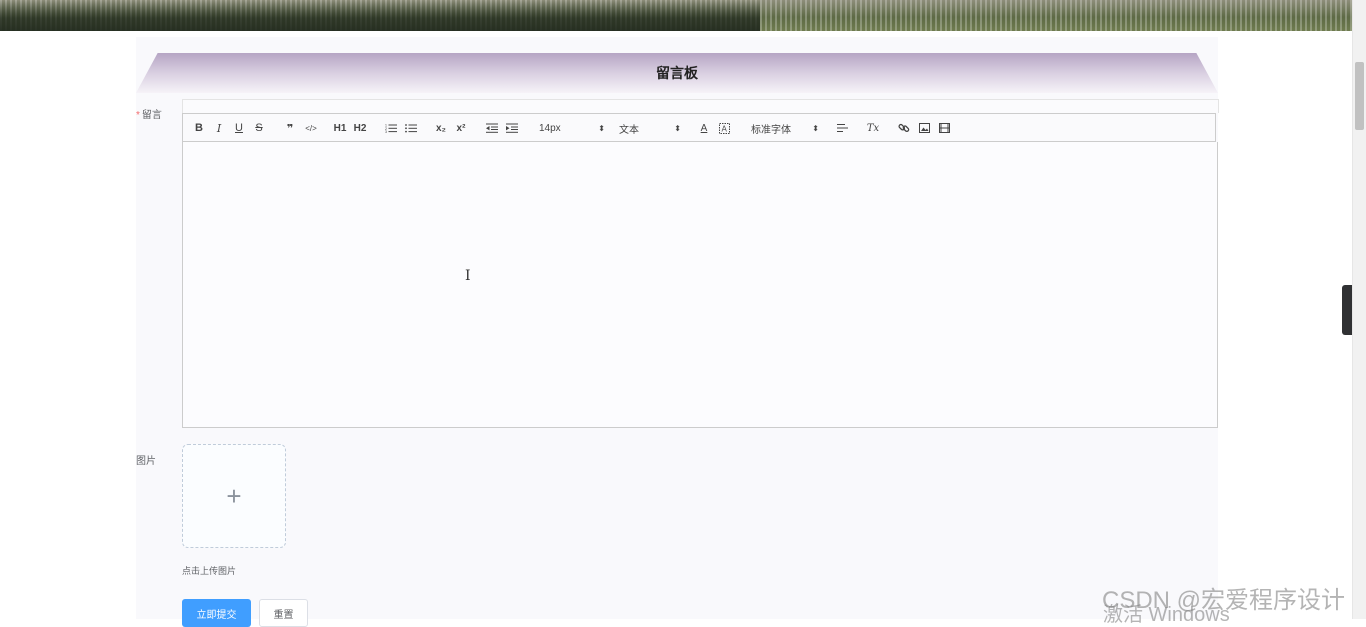 The image size is (1366, 627). I want to click on text-cursor-icon: I, so click(468, 276).